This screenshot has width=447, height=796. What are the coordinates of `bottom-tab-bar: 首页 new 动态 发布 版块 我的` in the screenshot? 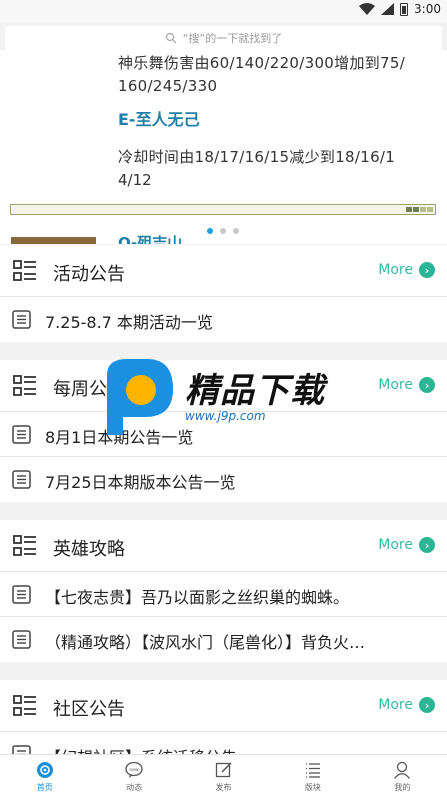 It's located at (223, 775).